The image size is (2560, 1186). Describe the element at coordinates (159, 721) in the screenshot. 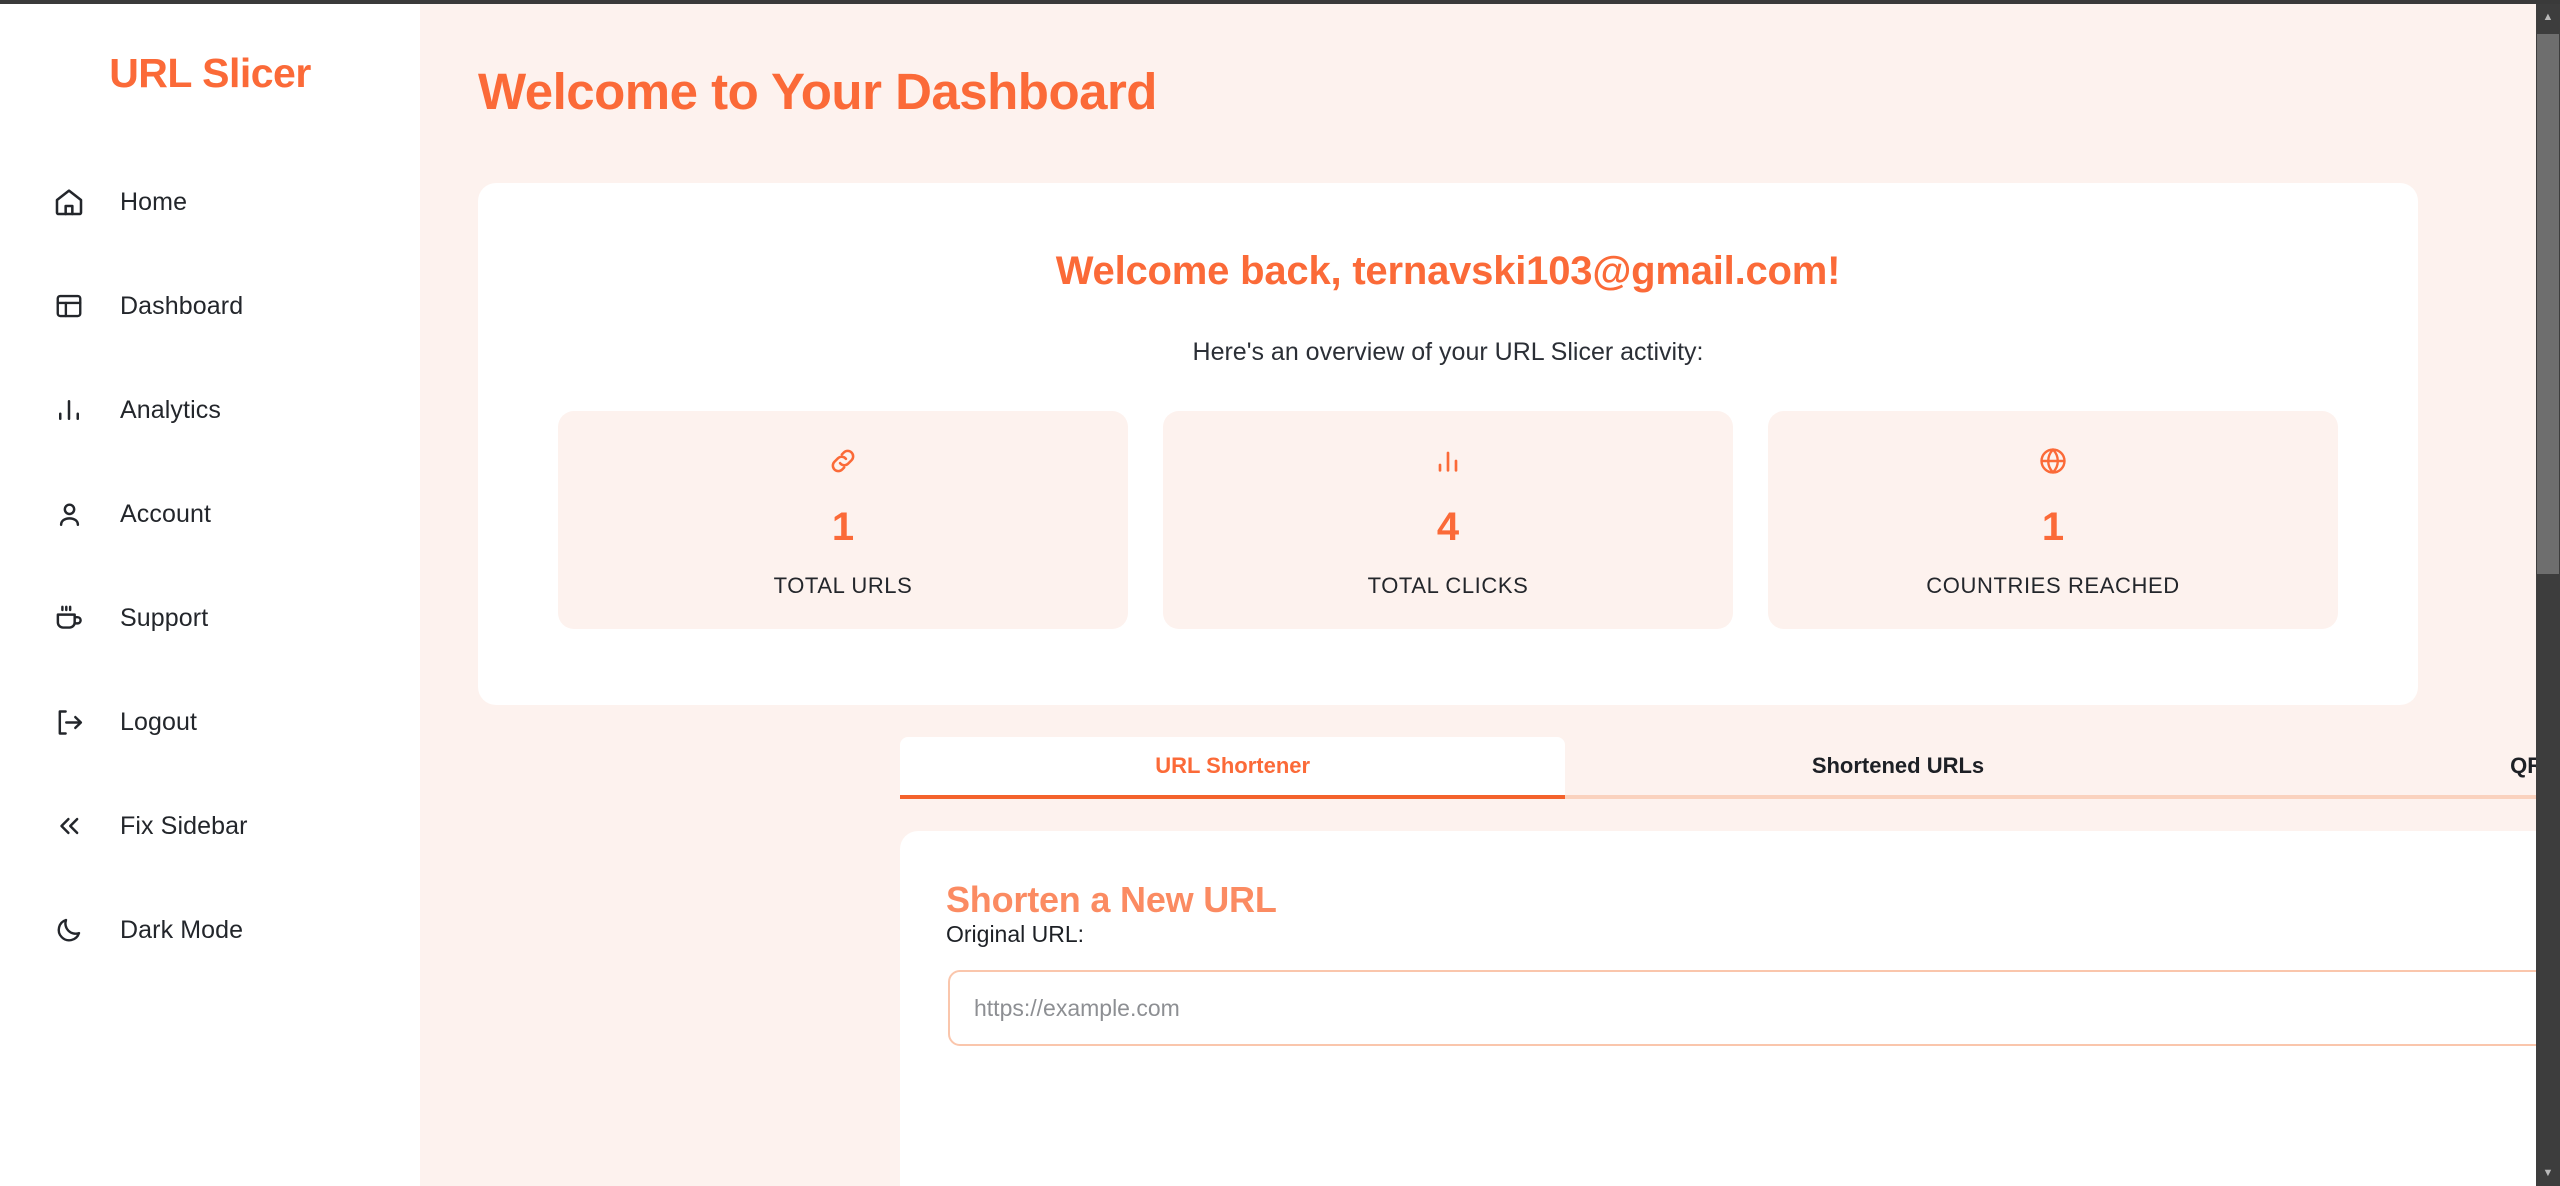

I see `sidebar-item-label: Logout` at that location.